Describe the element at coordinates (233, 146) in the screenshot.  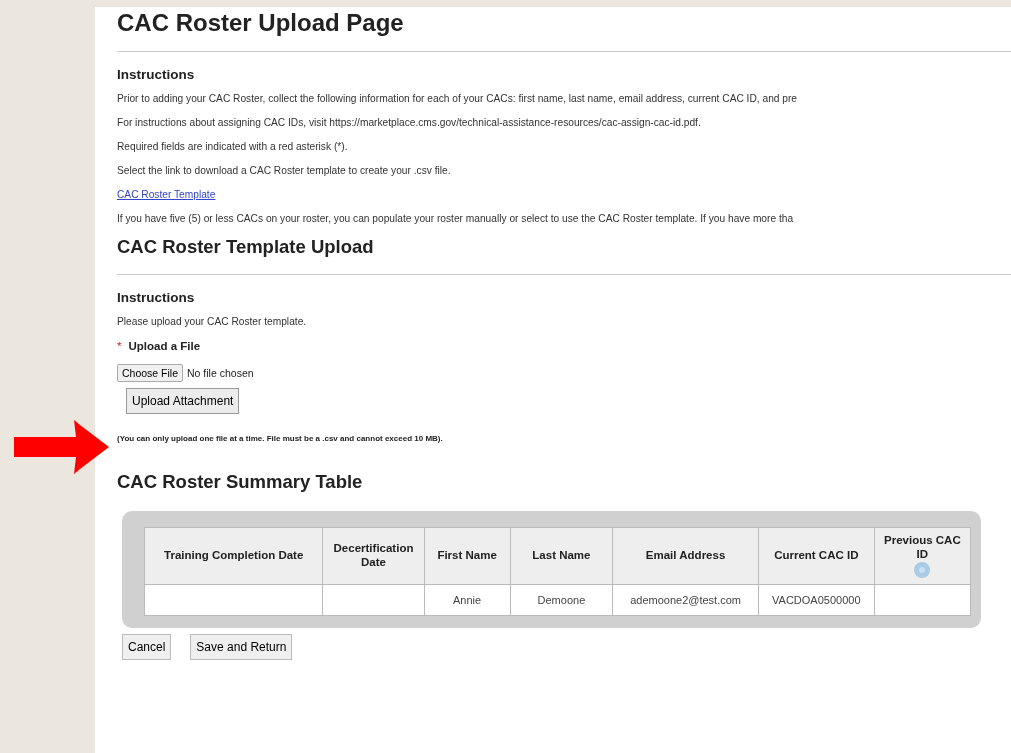
I see `instruction-text: Required fields are indicated with a red asterisk (*).` at that location.